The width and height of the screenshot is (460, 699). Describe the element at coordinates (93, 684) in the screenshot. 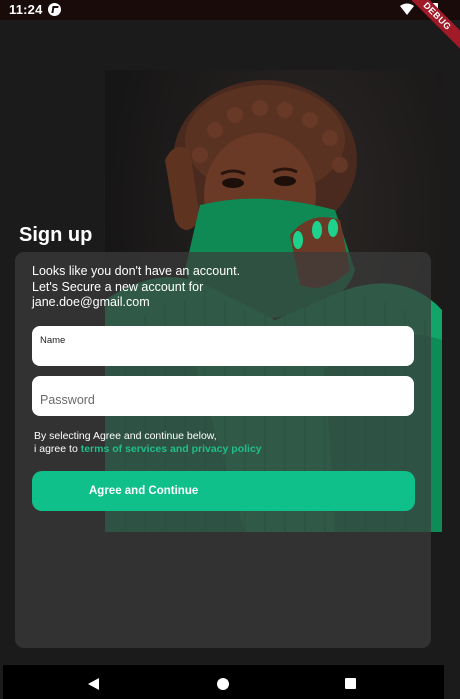

I see `back-icon` at that location.